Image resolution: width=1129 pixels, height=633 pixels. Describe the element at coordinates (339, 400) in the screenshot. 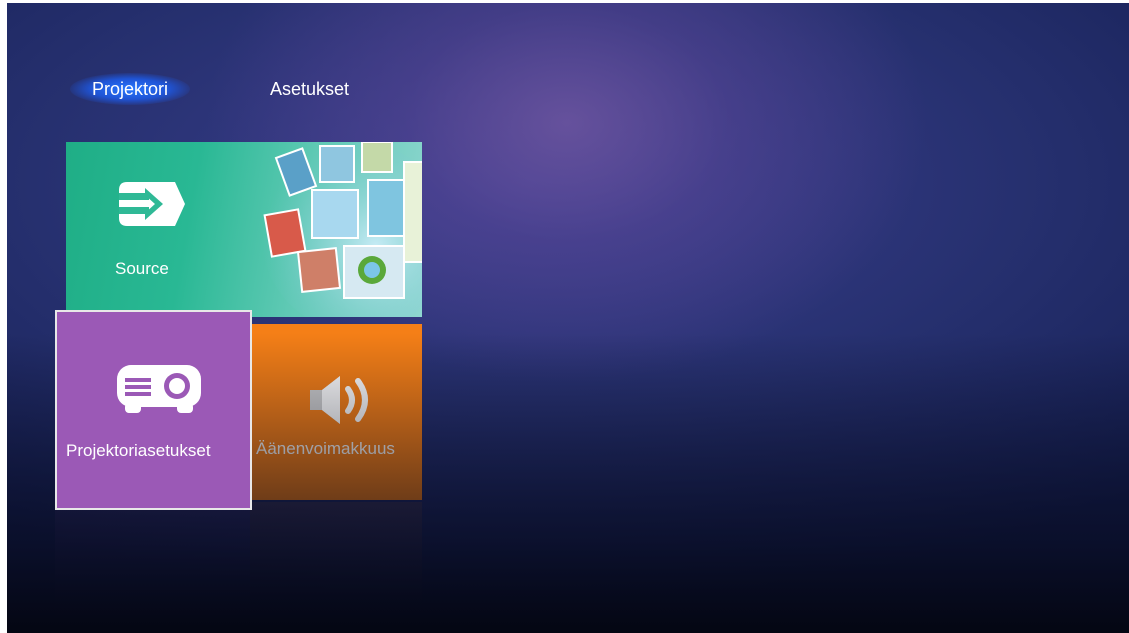

I see `speaker-icon` at that location.